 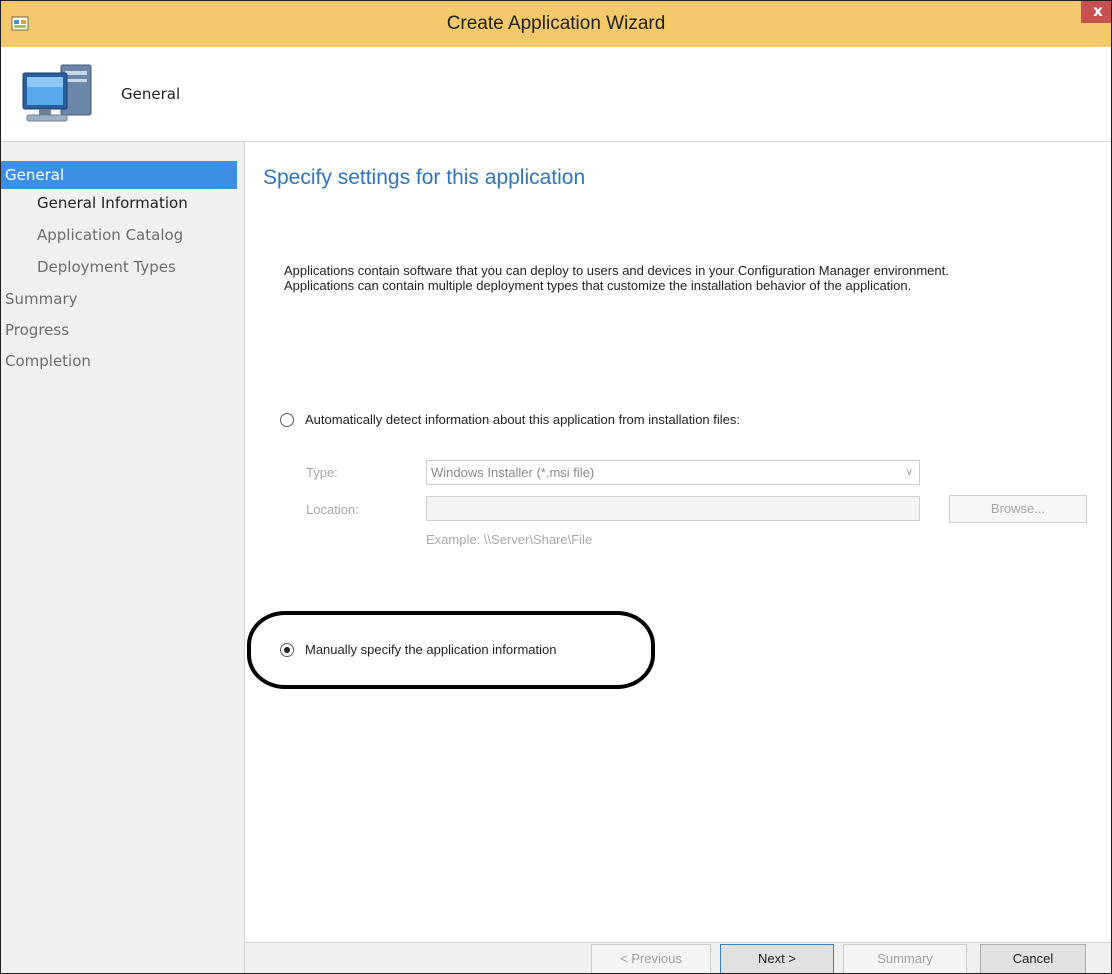 What do you see at coordinates (41, 299) in the screenshot?
I see `nav-item-summary: Summary` at bounding box center [41, 299].